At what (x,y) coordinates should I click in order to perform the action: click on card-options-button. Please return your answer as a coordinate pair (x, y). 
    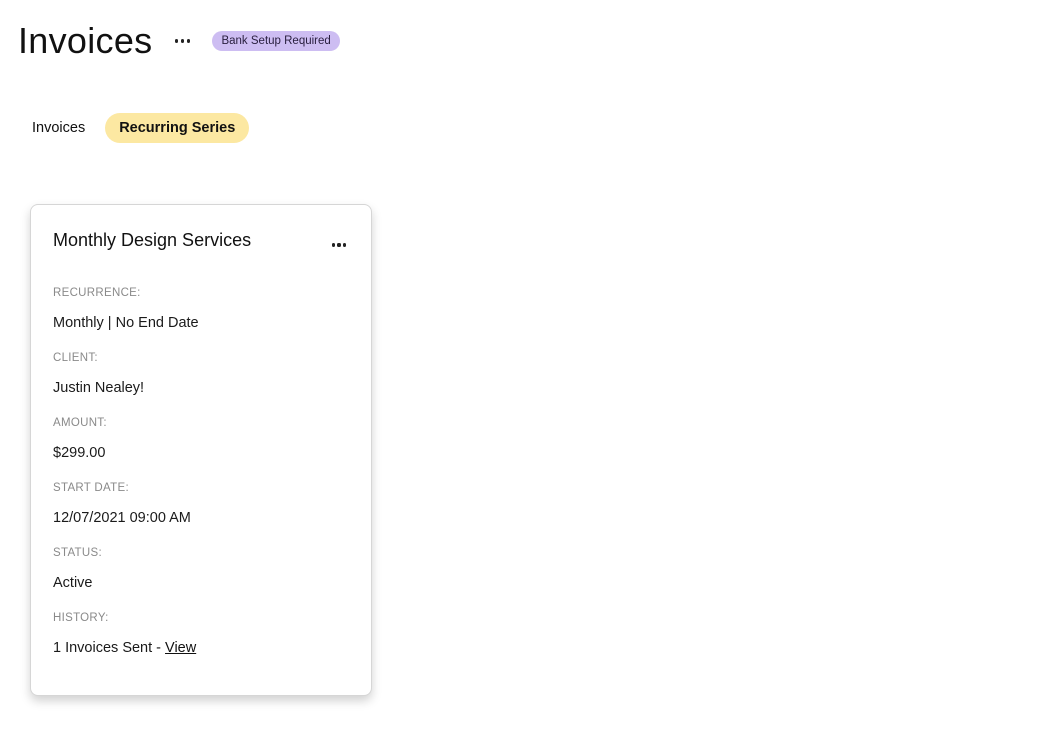
    Looking at the image, I should click on (339, 245).